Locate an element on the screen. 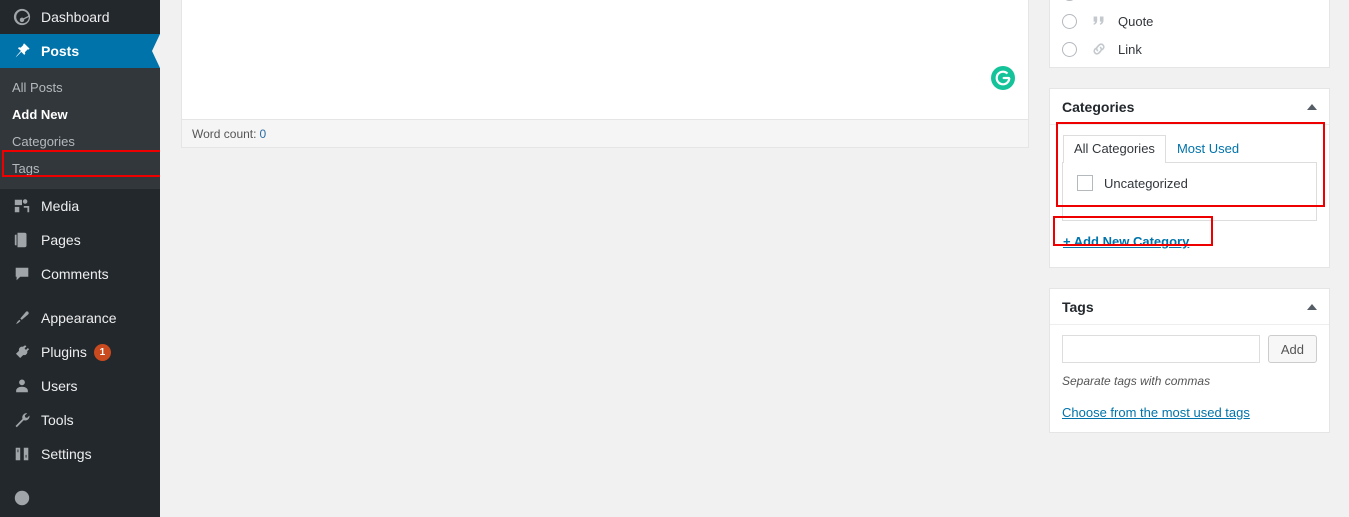 The image size is (1349, 517). sidebar-item-comments: Comments is located at coordinates (80, 274).